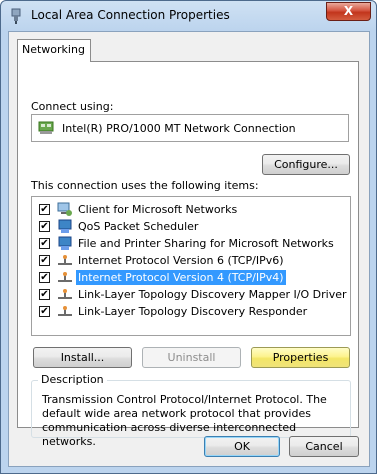 This screenshot has height=474, width=377. I want to click on list-item-selected: ✔ Internet Protocol Version 4 (TCP/IPv4), so click(191, 277).